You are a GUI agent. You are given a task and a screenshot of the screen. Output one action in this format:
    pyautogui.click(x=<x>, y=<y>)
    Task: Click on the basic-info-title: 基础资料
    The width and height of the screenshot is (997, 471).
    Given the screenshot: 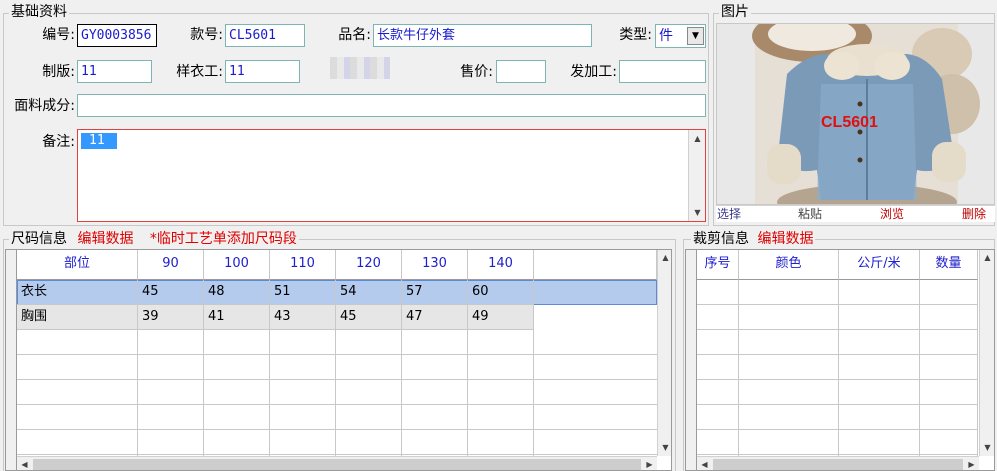 What is the action you would take?
    pyautogui.click(x=39, y=12)
    